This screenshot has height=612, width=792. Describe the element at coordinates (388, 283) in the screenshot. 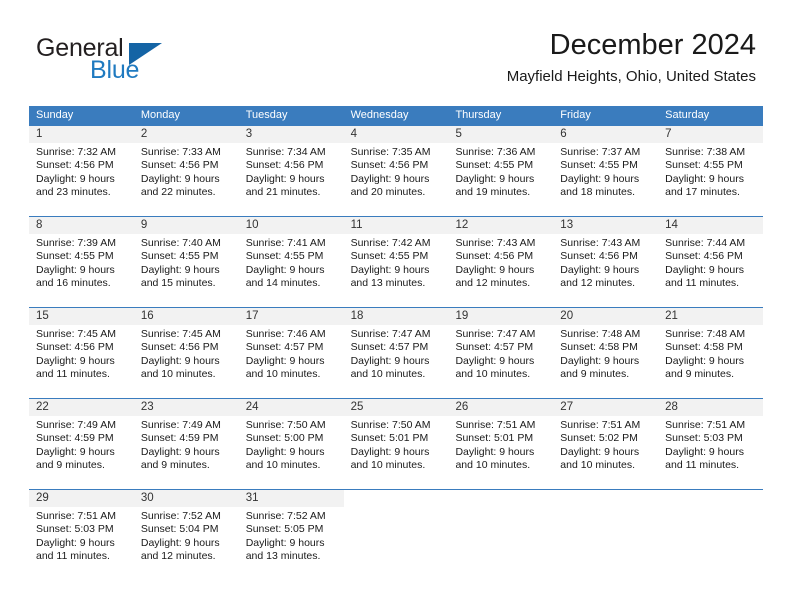

I see `daylight-text-line2: and 13 minutes.` at that location.